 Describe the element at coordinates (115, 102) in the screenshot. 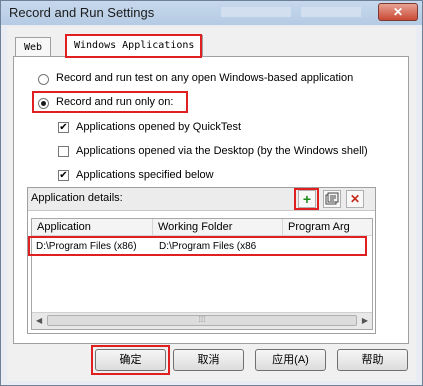

I see `radio-only-on-label: Record and run only on:` at that location.